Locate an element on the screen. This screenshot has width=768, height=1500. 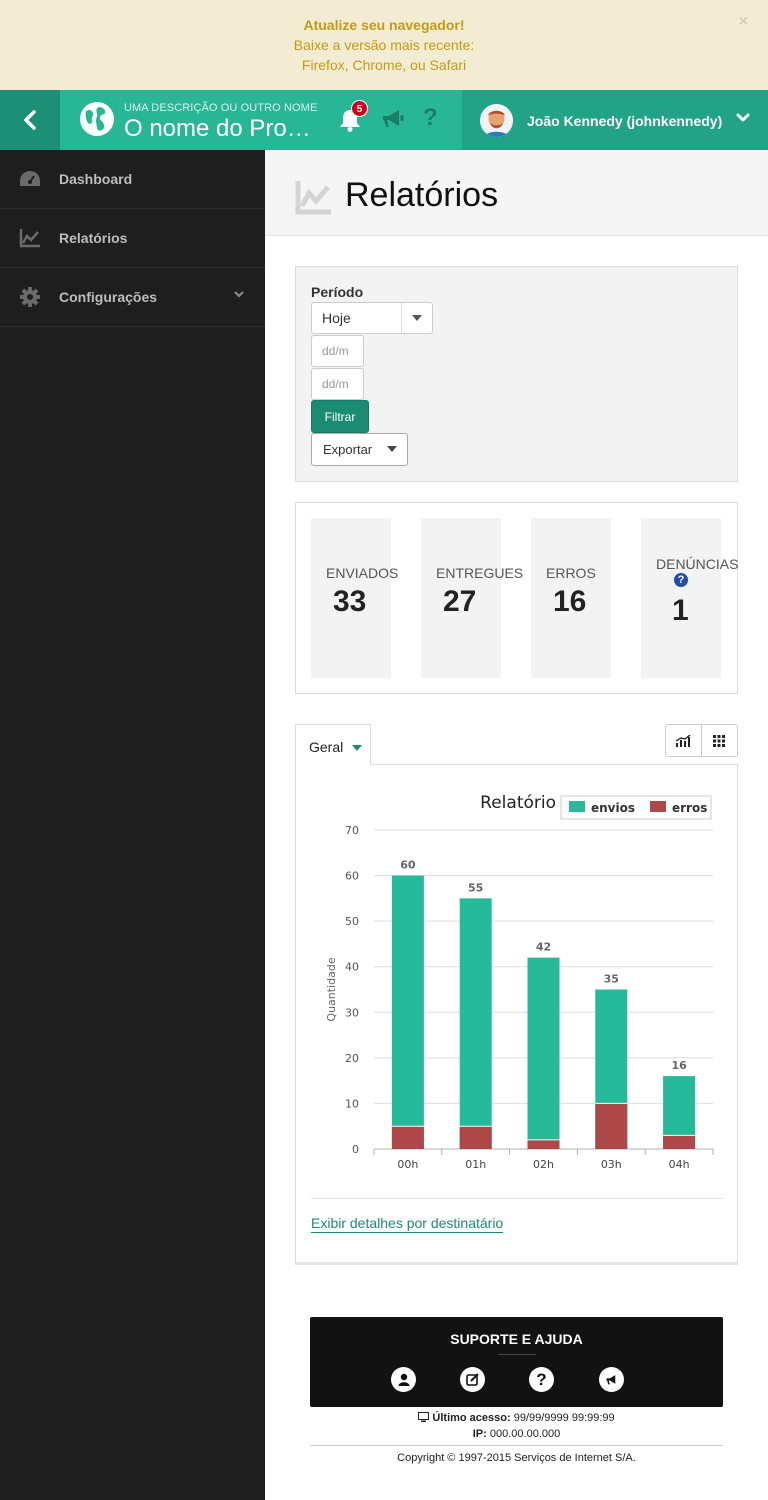
date-from-input: dd/m is located at coordinates (337, 351).